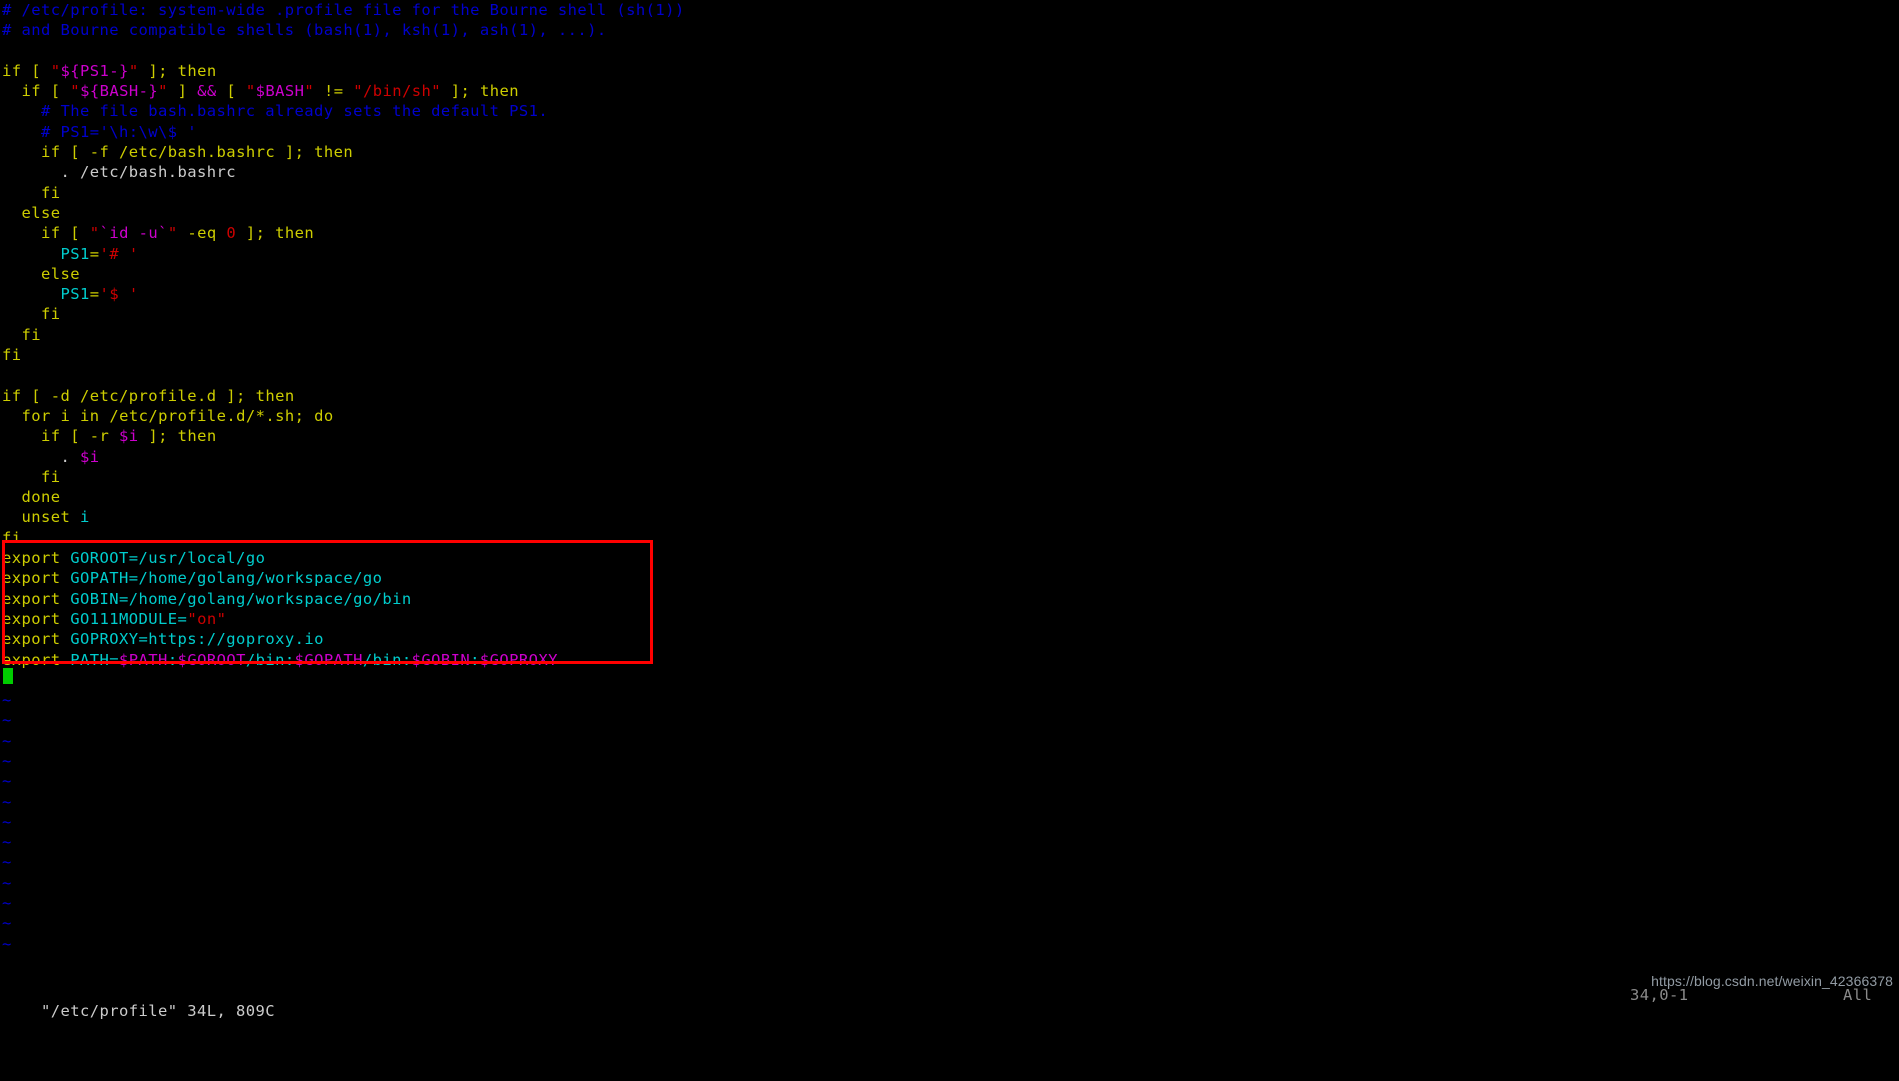 Image resolution: width=1899 pixels, height=1081 pixels. I want to click on code-line: . /etc/bash.bashrc, so click(949, 172).